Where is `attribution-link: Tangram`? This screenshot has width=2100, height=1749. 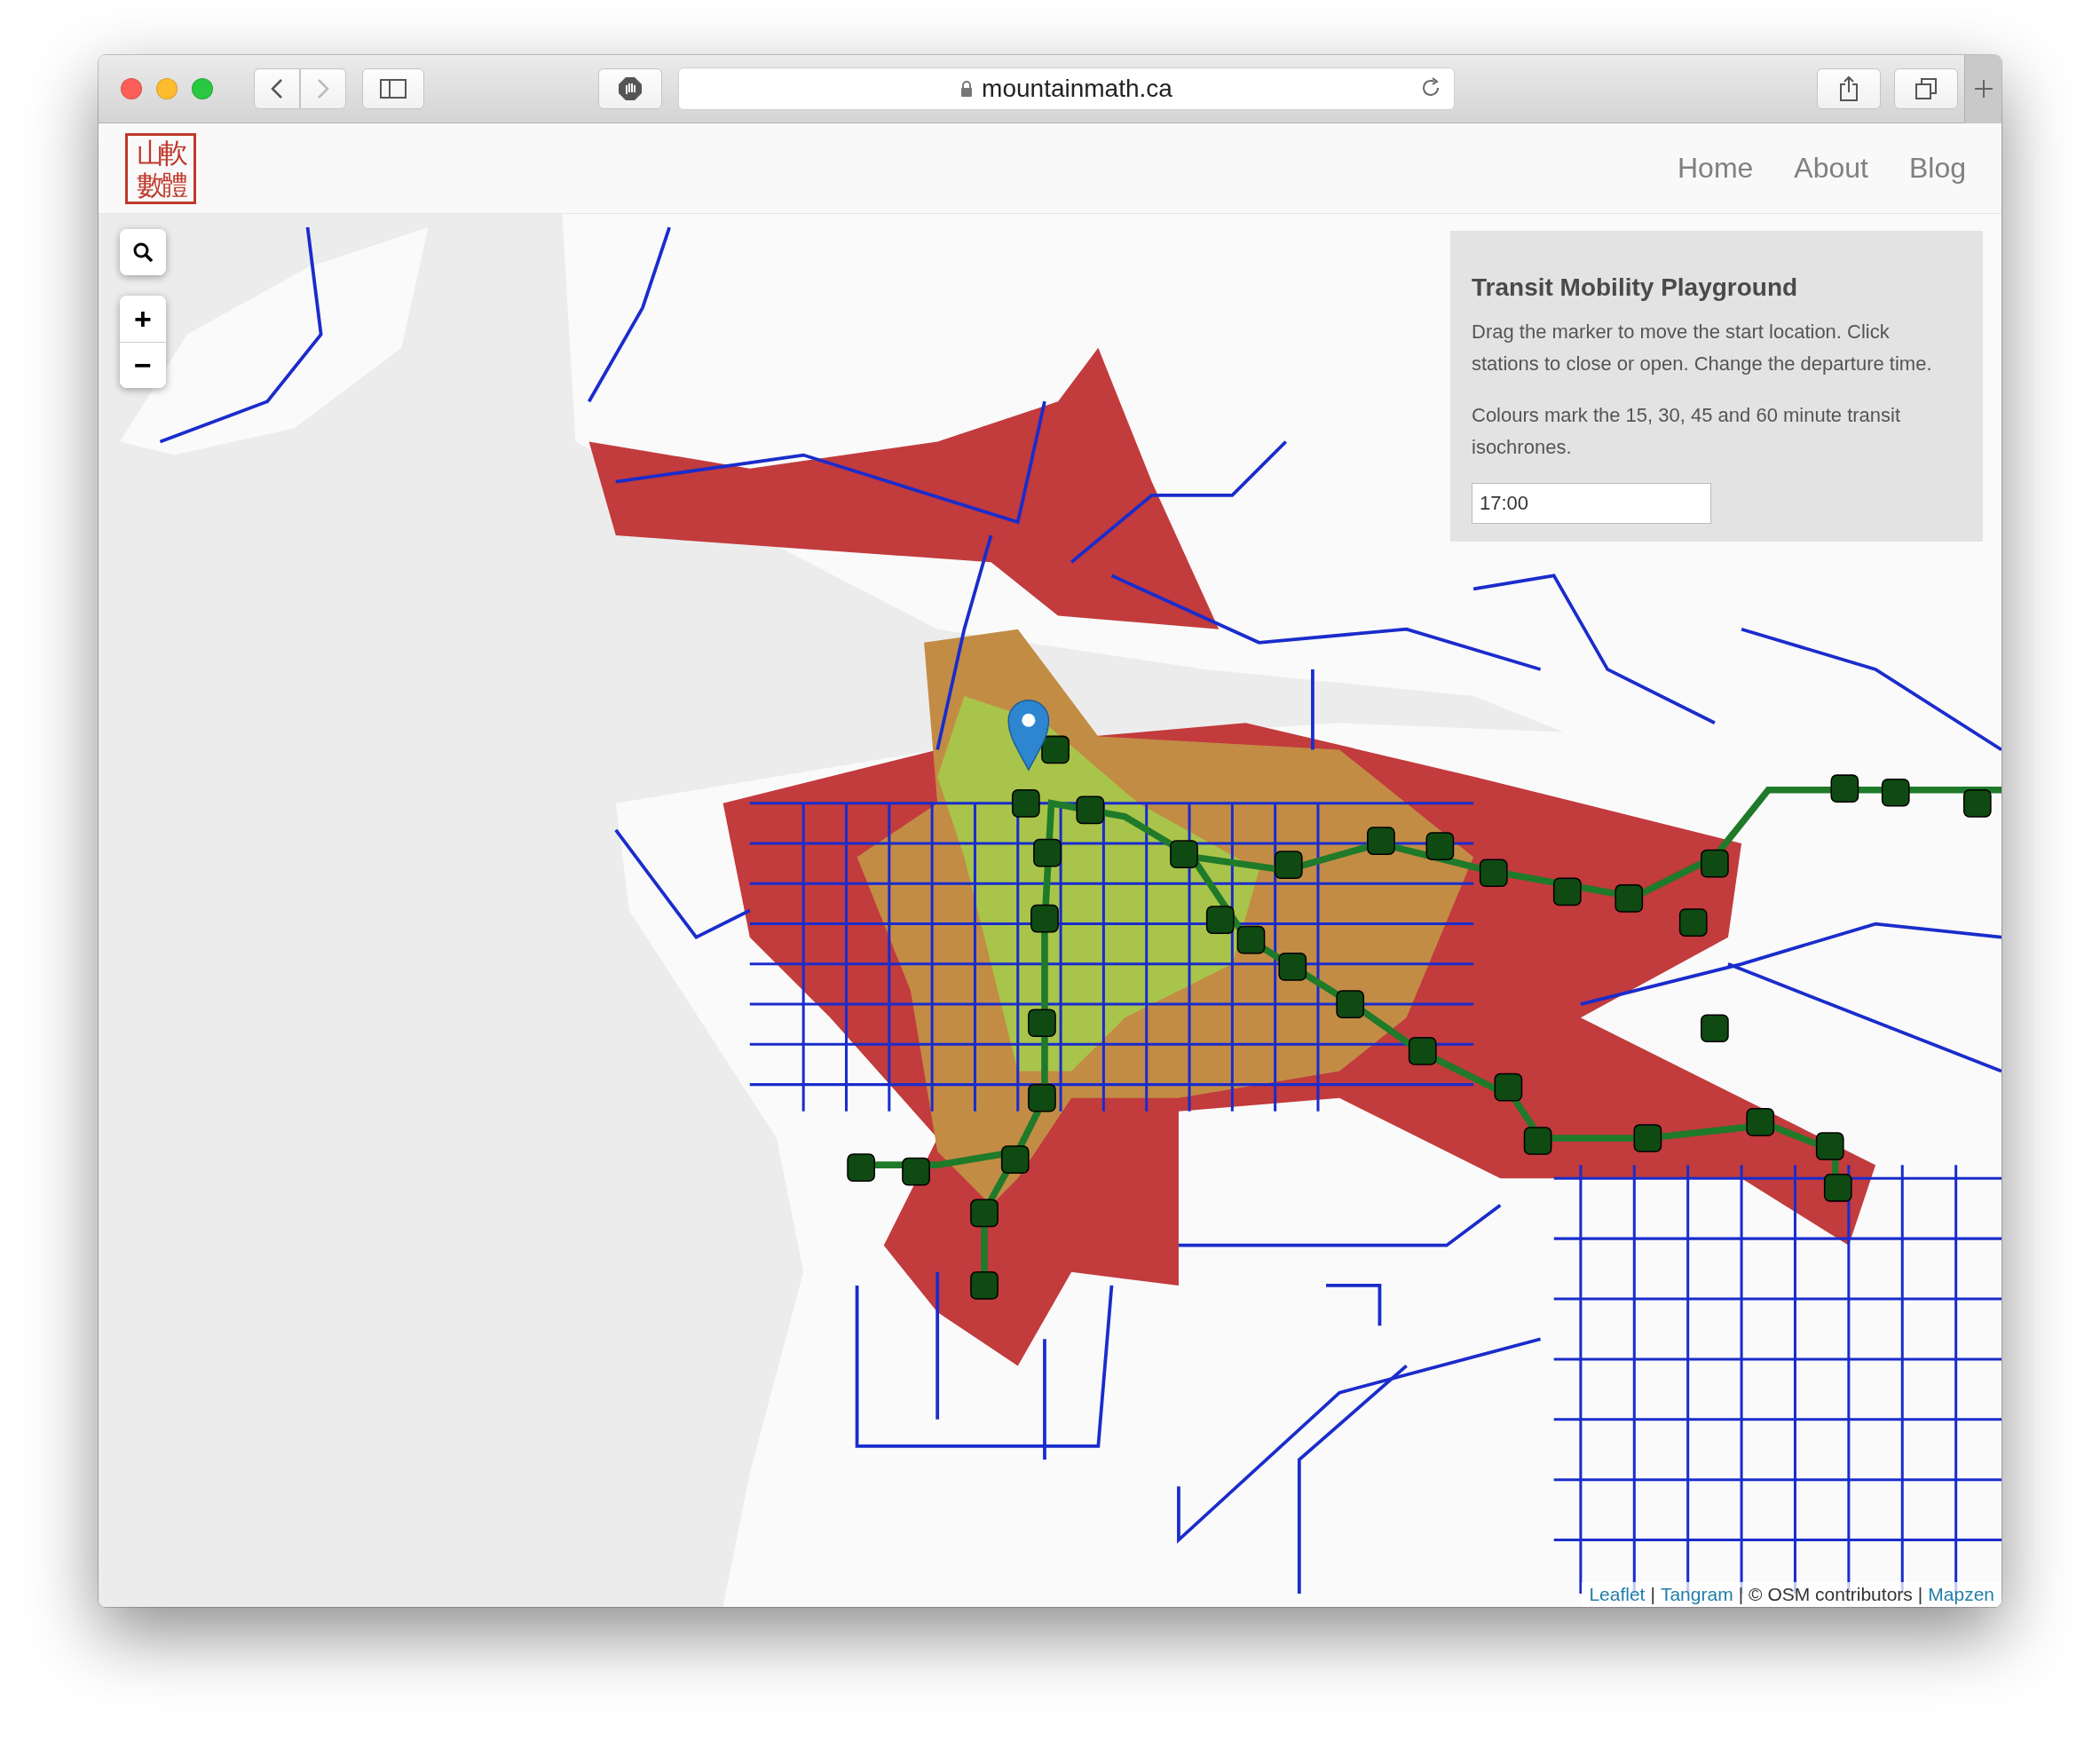
attribution-link: Tangram is located at coordinates (1696, 1594).